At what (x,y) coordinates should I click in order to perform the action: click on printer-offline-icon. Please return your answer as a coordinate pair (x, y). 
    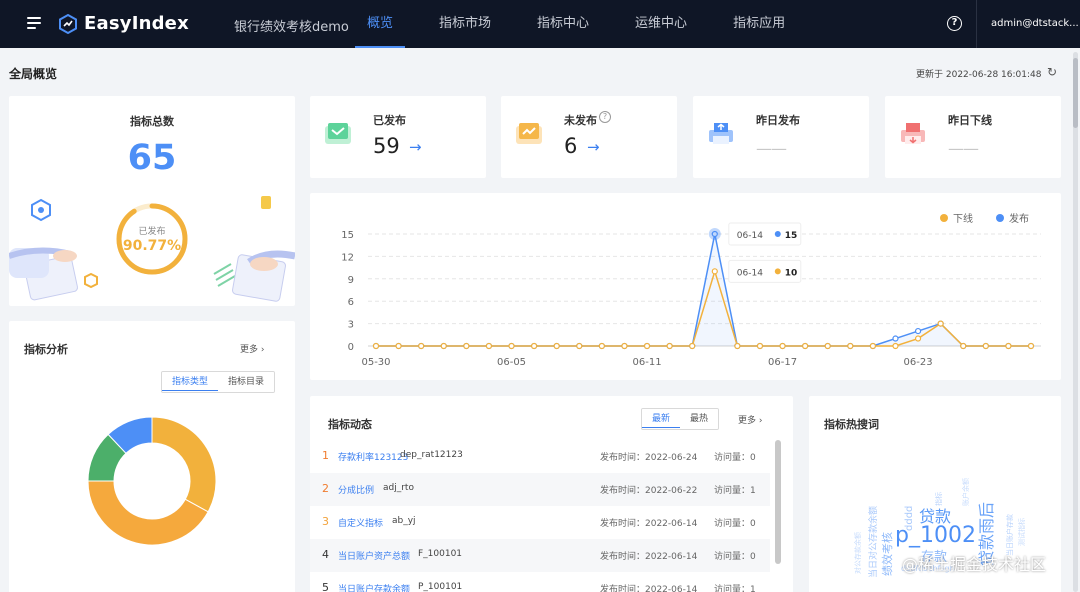
    Looking at the image, I should click on (913, 133).